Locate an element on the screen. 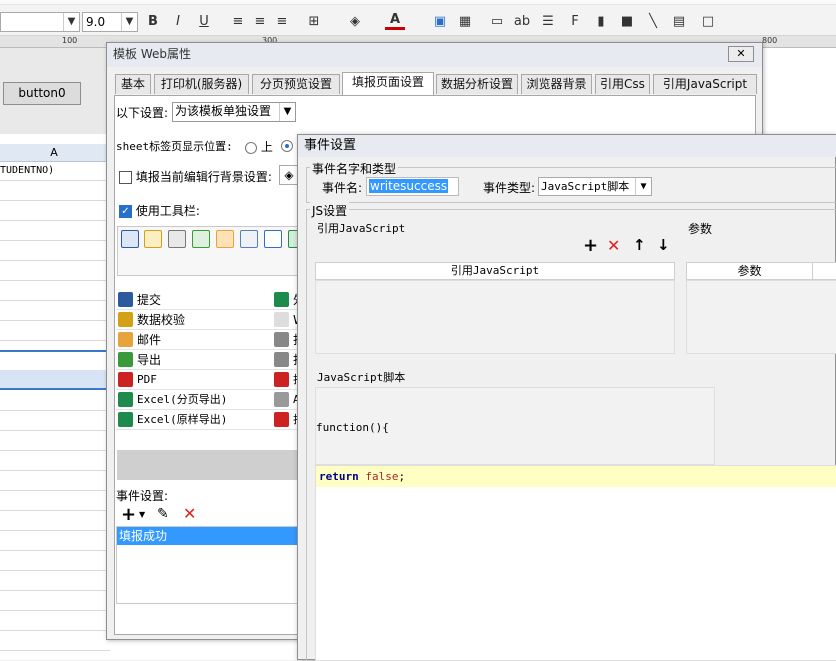  navigate-icon is located at coordinates (249, 239).